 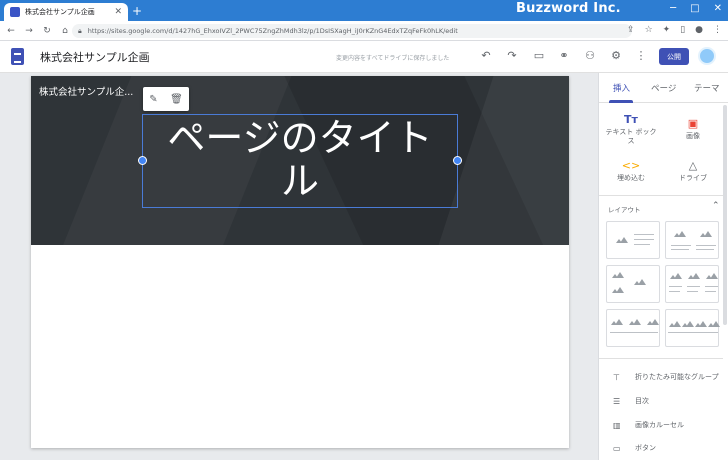 I want to click on edit-icon: ✎, so click(x=153, y=99).